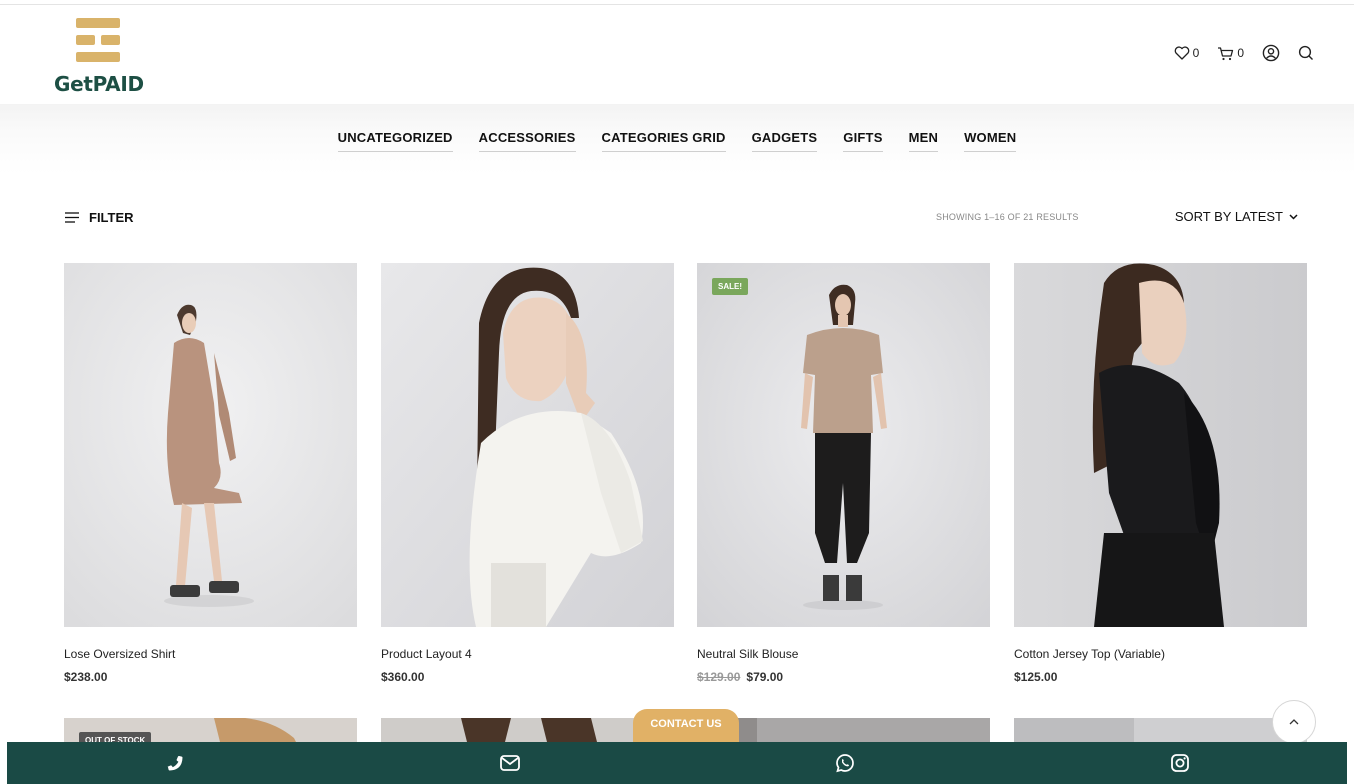  What do you see at coordinates (1036, 677) in the screenshot?
I see `product-price: $125.00` at bounding box center [1036, 677].